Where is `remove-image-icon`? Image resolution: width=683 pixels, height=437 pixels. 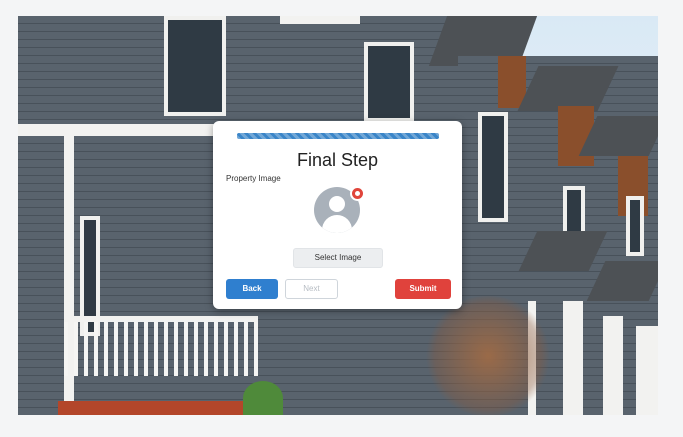 remove-image-icon is located at coordinates (357, 193).